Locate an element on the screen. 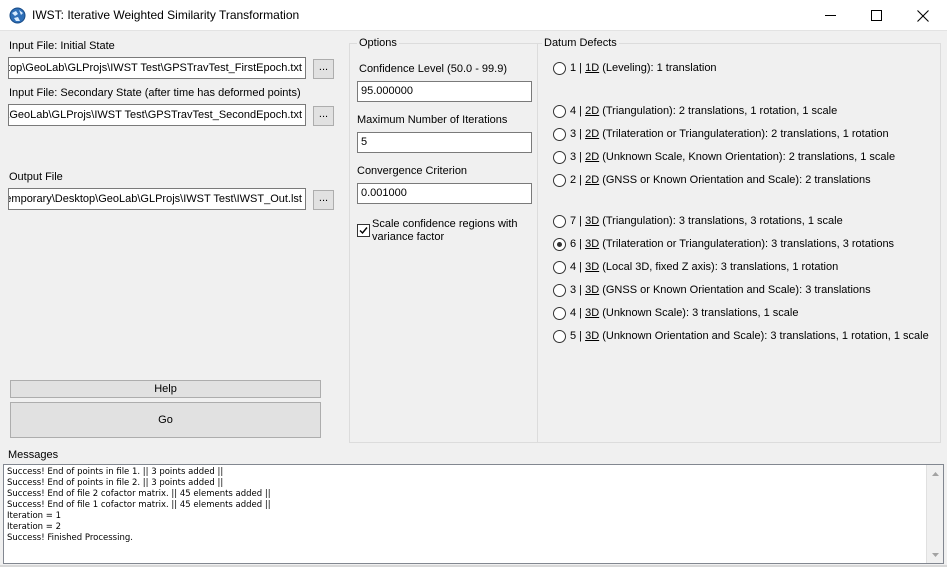 The image size is (947, 567). close-button is located at coordinates (923, 15).